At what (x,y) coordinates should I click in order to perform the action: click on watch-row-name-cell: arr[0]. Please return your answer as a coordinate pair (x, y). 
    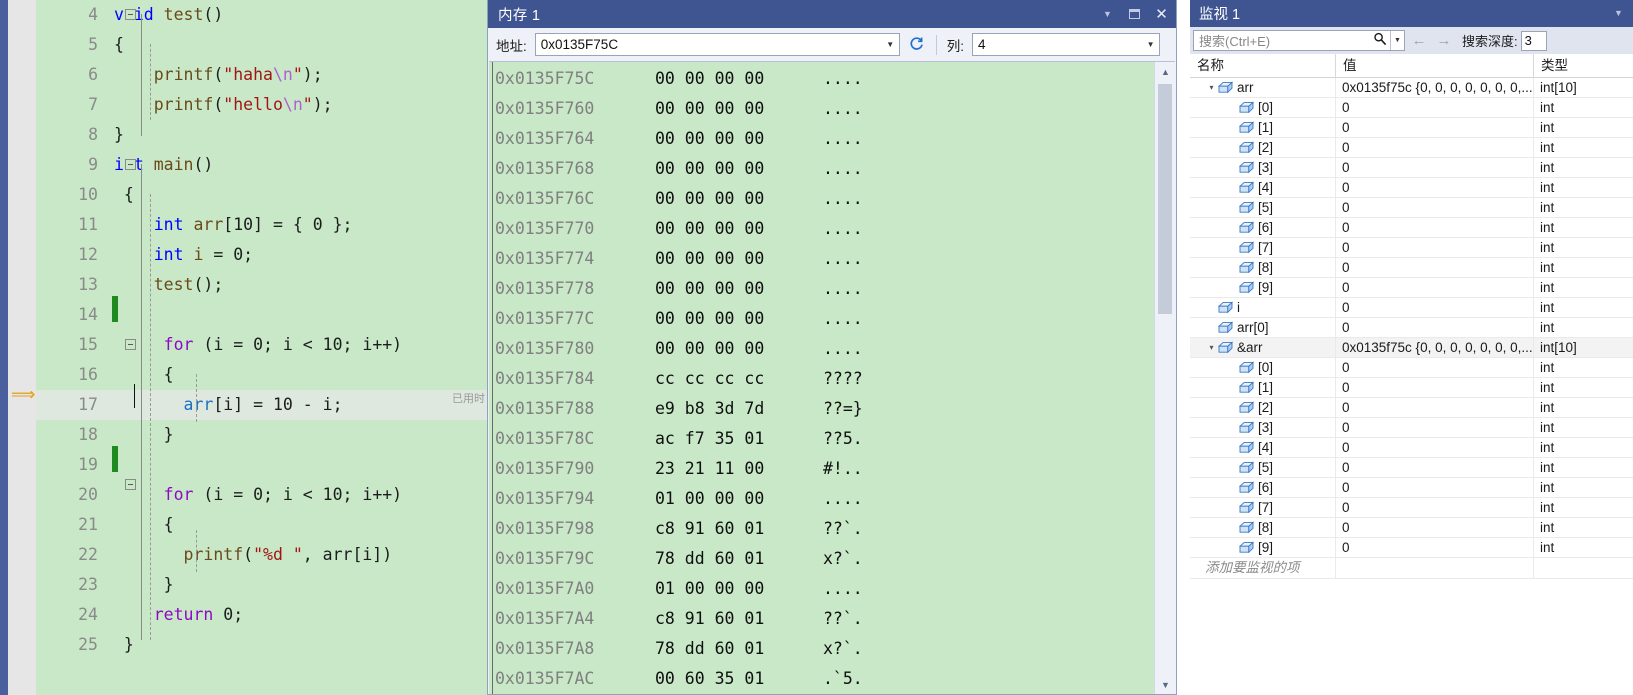
    Looking at the image, I should click on (1263, 327).